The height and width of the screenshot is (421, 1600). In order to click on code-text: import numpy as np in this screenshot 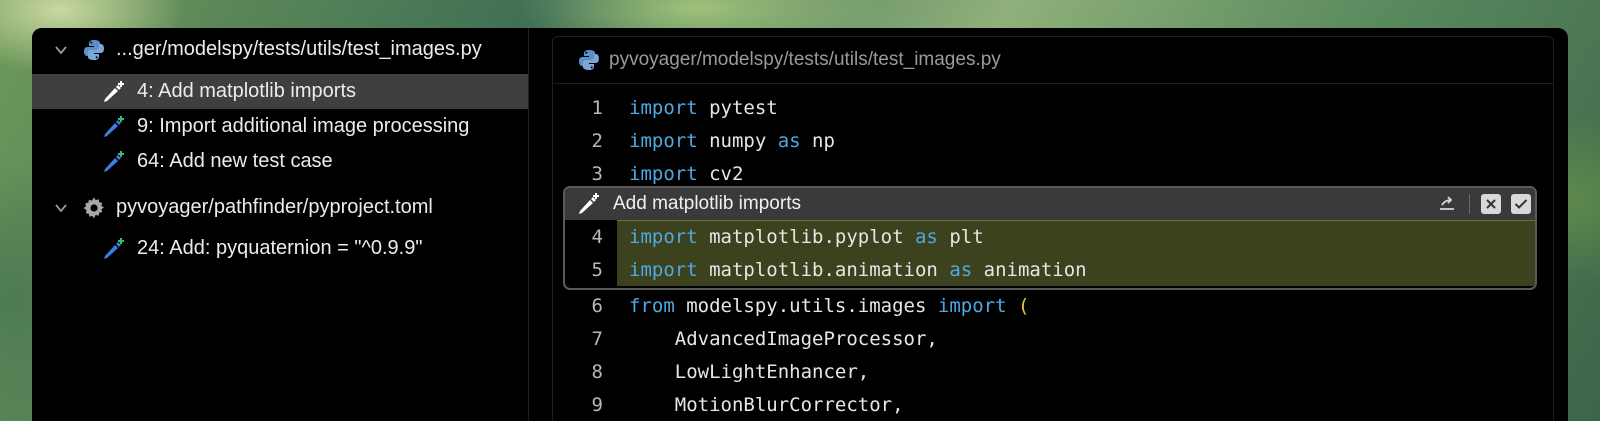, I will do `click(732, 141)`.